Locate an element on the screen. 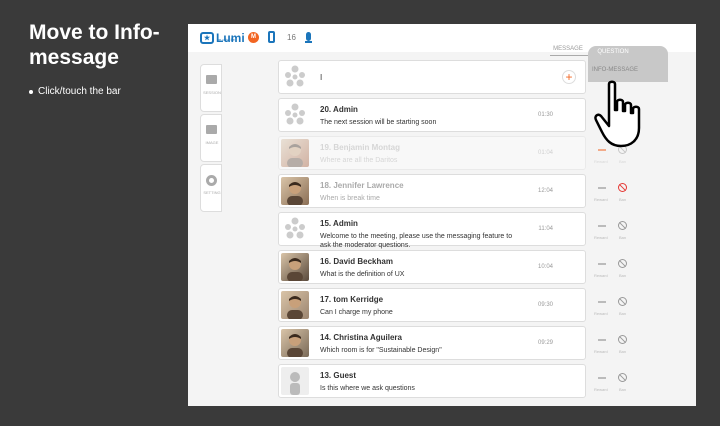 The height and width of the screenshot is (426, 720). message-author: 14. Christina Aguilera is located at coordinates (361, 337).